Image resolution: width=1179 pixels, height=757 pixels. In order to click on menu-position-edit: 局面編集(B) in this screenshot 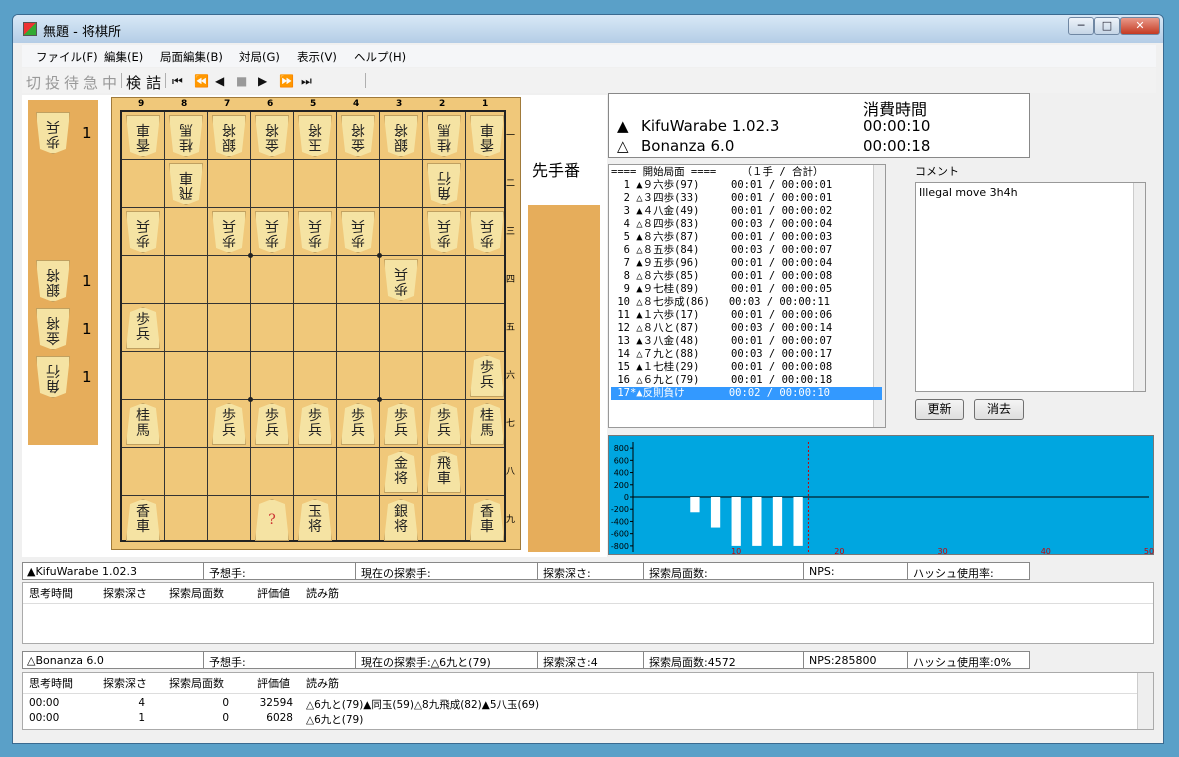, I will do `click(191, 57)`.